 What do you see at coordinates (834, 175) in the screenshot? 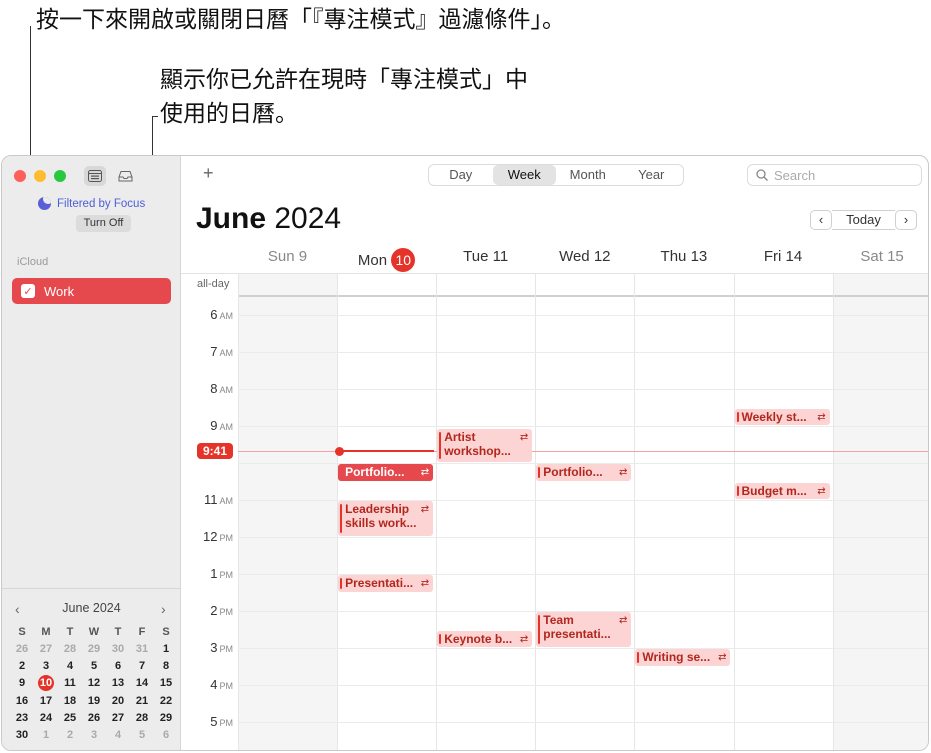
I see `search-field: Search` at bounding box center [834, 175].